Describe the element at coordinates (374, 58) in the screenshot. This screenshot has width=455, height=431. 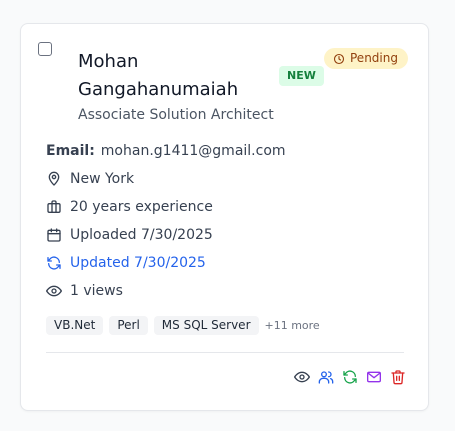
I see `status-label: Pending` at that location.